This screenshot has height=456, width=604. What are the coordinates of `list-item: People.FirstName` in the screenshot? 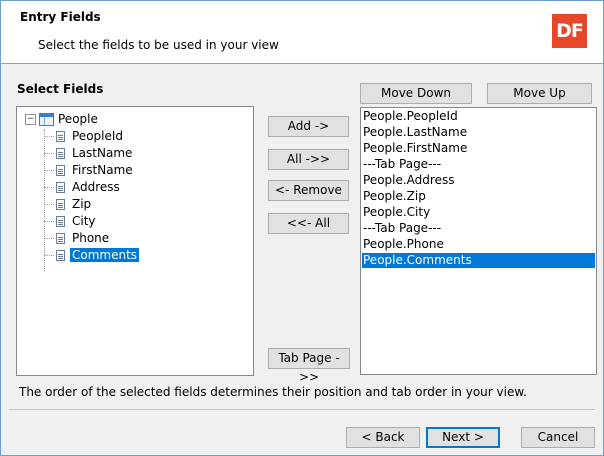 It's located at (478, 148).